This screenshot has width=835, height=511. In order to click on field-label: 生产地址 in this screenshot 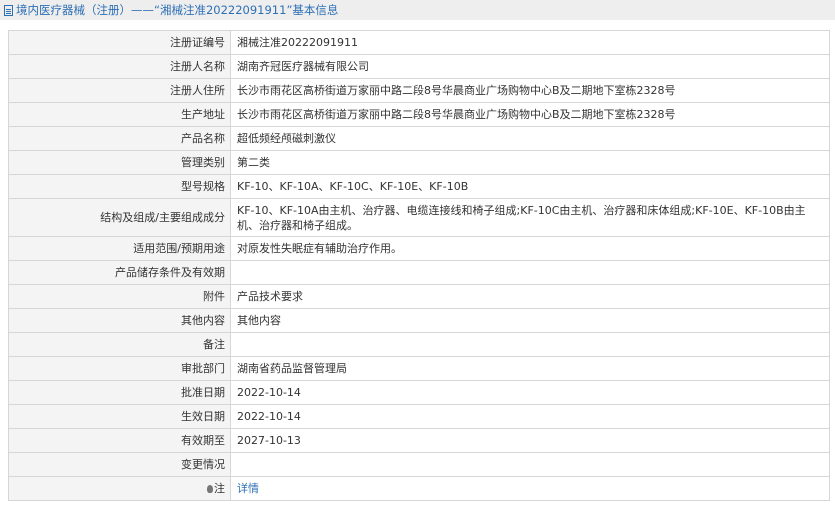, I will do `click(119, 114)`.